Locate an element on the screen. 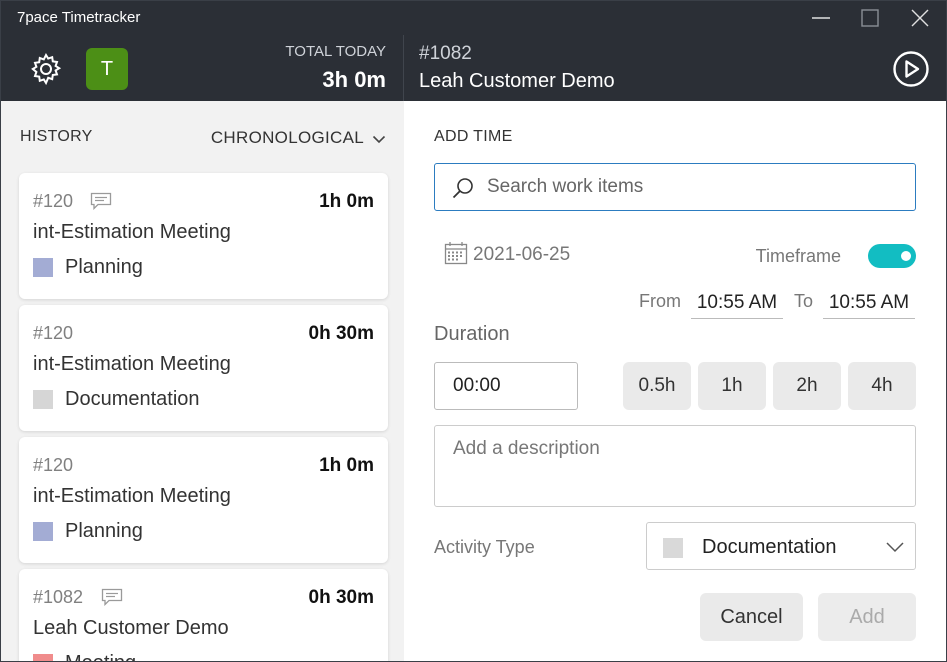 The image size is (947, 662). total-today-label: TOTAL TODAY is located at coordinates (335, 51).